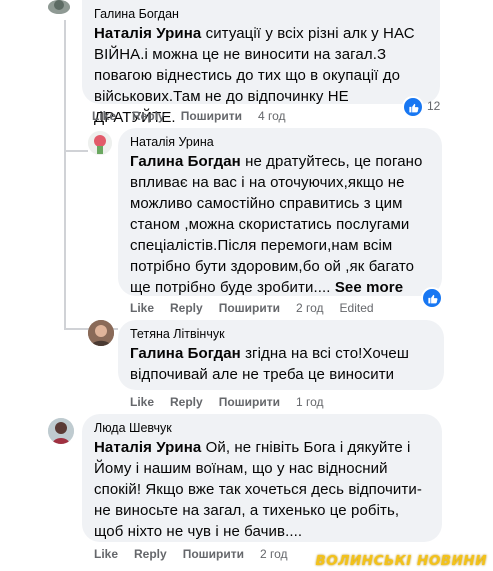 This screenshot has width=493, height=571. What do you see at coordinates (272, 116) in the screenshot?
I see `timestamp: 4 год` at bounding box center [272, 116].